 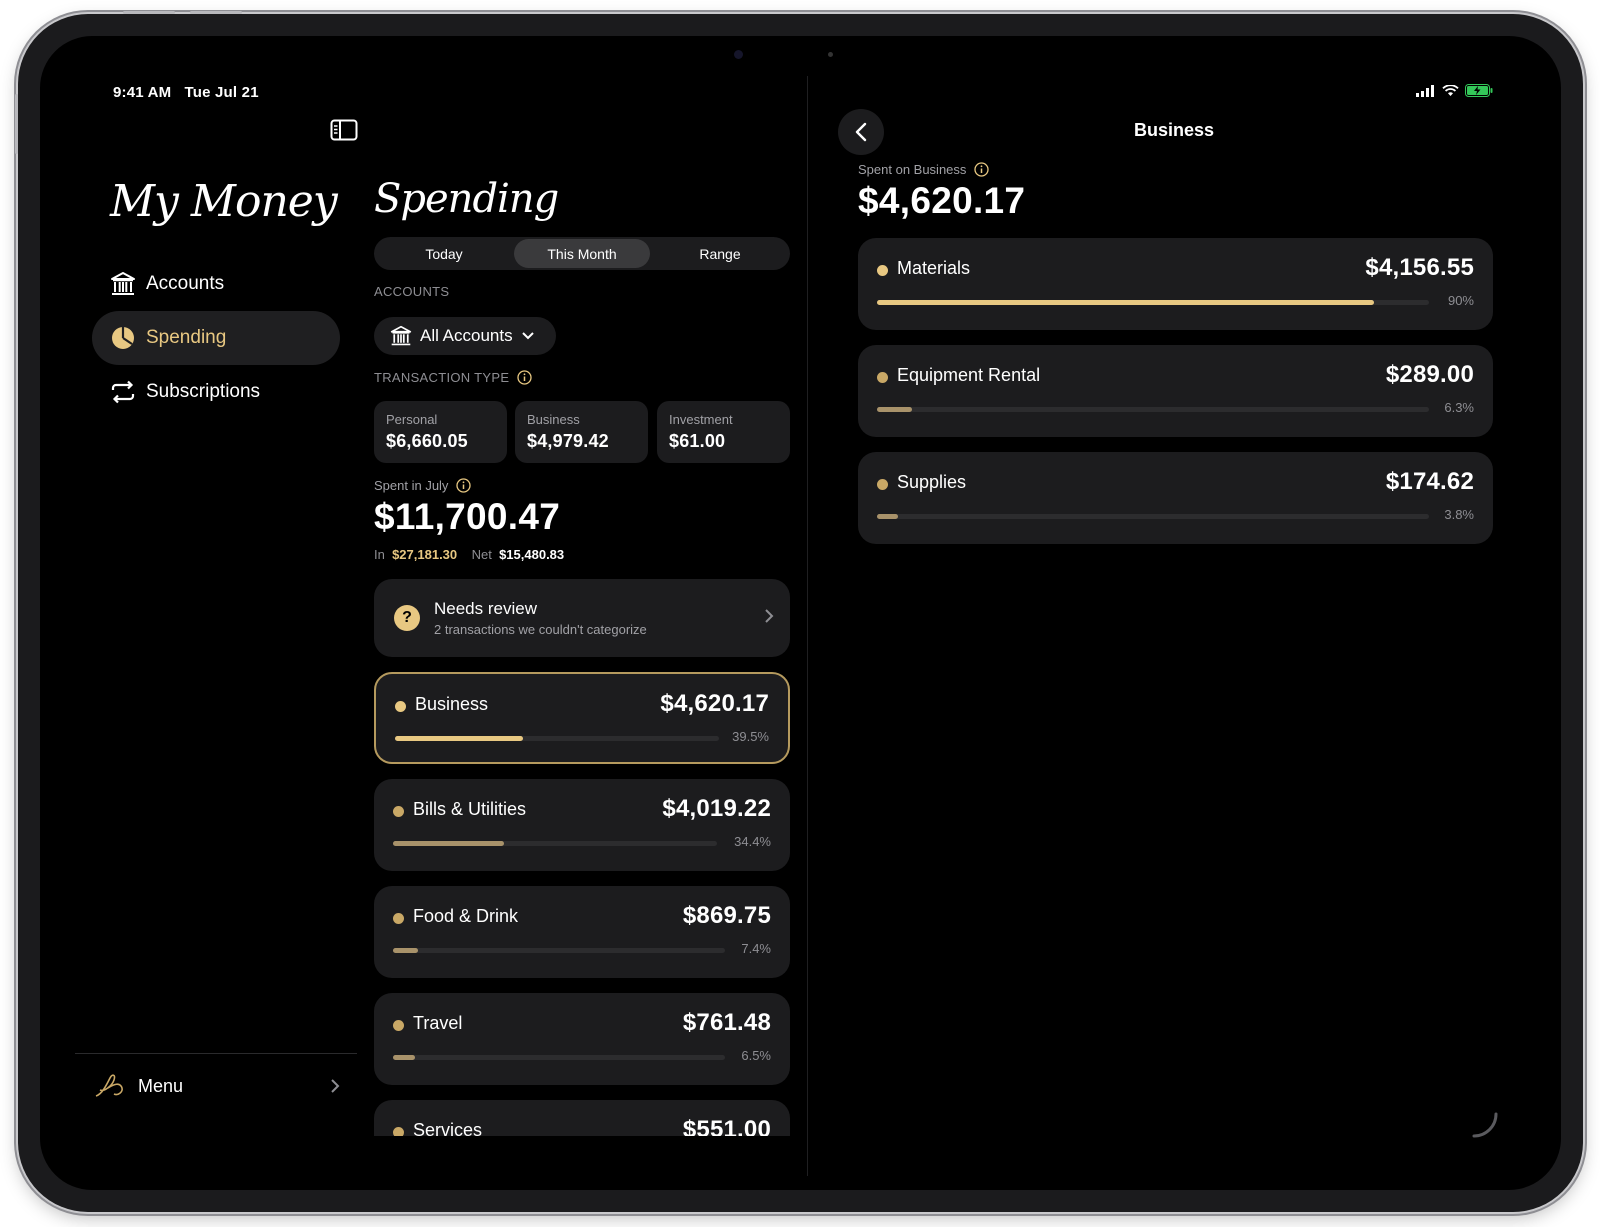 I want to click on category-card: Bills & Utilities $4,019.22 34.4%, so click(x=582, y=825).